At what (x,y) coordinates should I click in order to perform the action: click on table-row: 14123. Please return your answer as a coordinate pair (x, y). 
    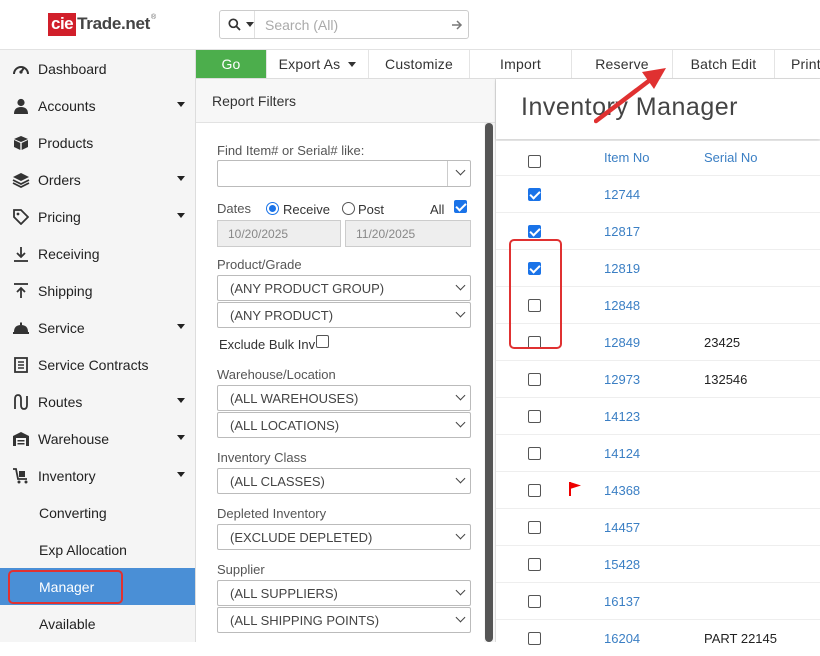
    Looking at the image, I should click on (658, 415).